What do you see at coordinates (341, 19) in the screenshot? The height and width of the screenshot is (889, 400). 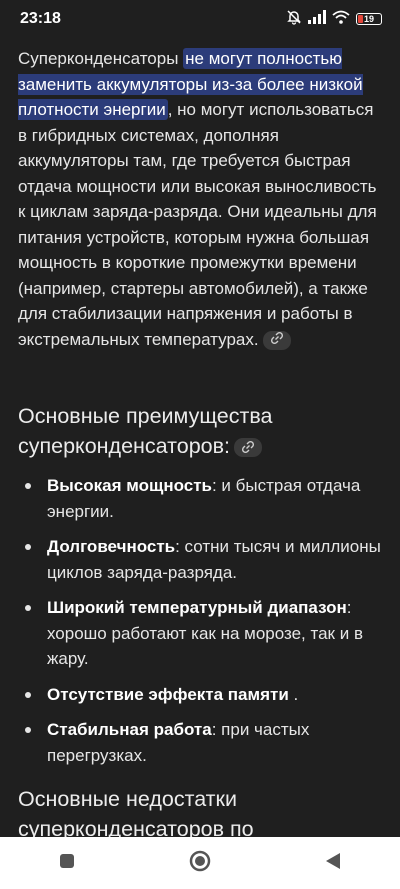 I see `wifi-icon` at bounding box center [341, 19].